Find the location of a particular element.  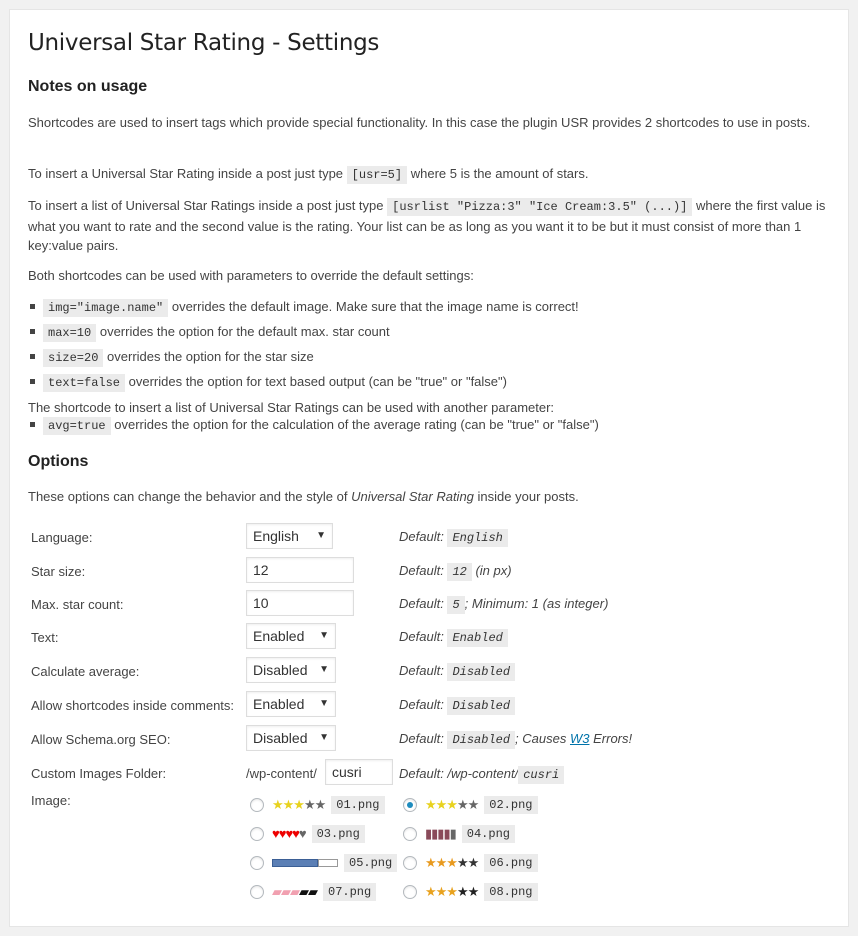

image-file-name: 02.png is located at coordinates (511, 804).